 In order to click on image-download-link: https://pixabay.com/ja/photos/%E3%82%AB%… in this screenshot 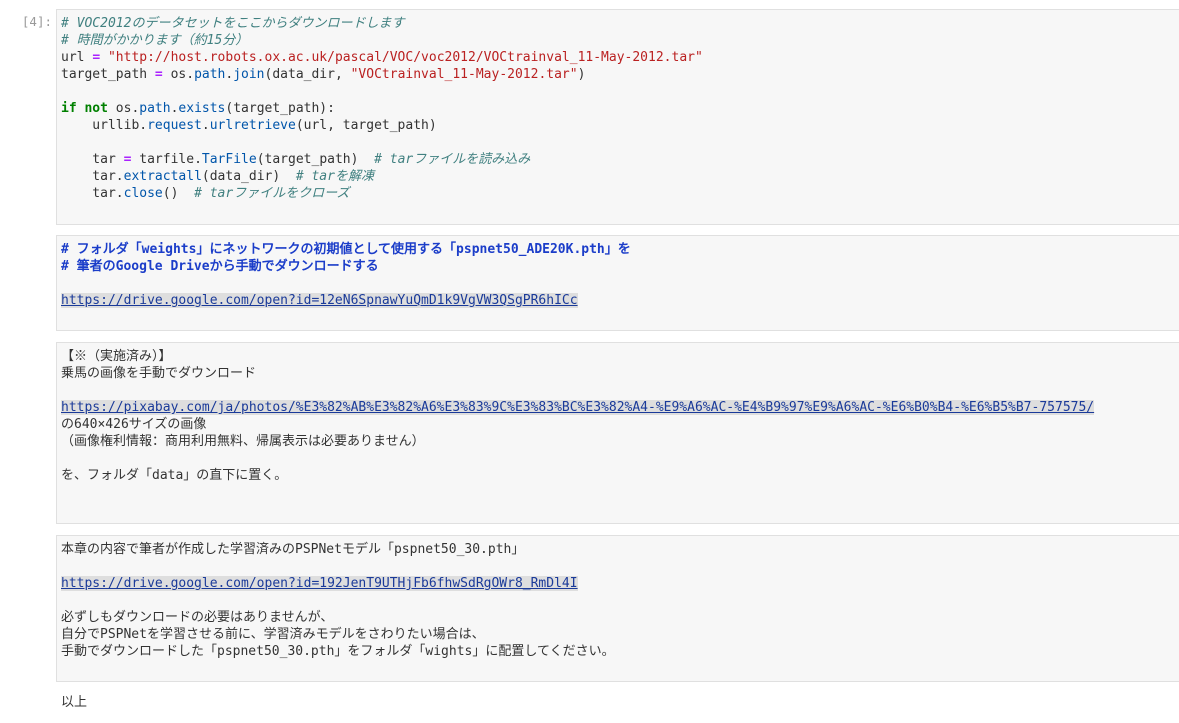, I will do `click(578, 407)`.